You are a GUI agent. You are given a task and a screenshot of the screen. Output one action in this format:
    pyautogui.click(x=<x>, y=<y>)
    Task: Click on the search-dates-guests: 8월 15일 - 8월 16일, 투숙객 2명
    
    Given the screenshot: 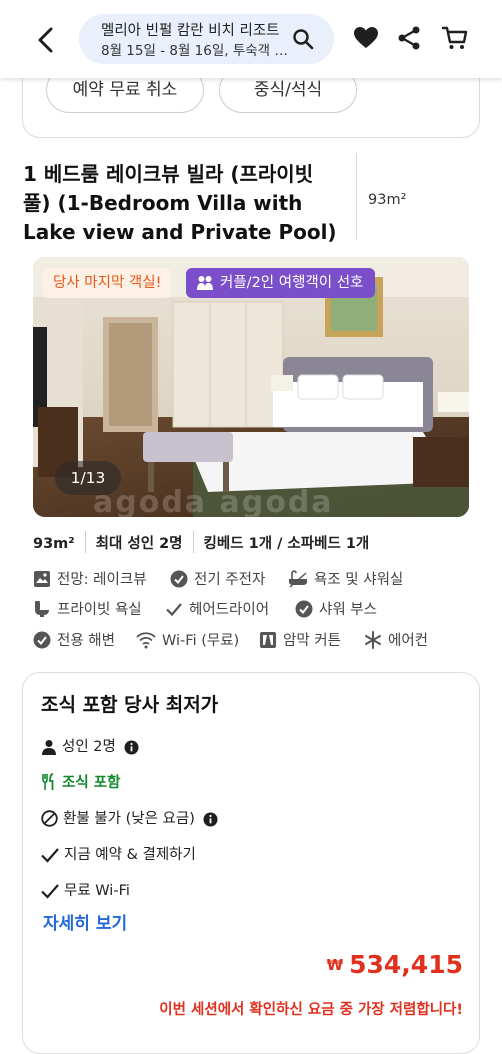 What is the action you would take?
    pyautogui.click(x=196, y=51)
    